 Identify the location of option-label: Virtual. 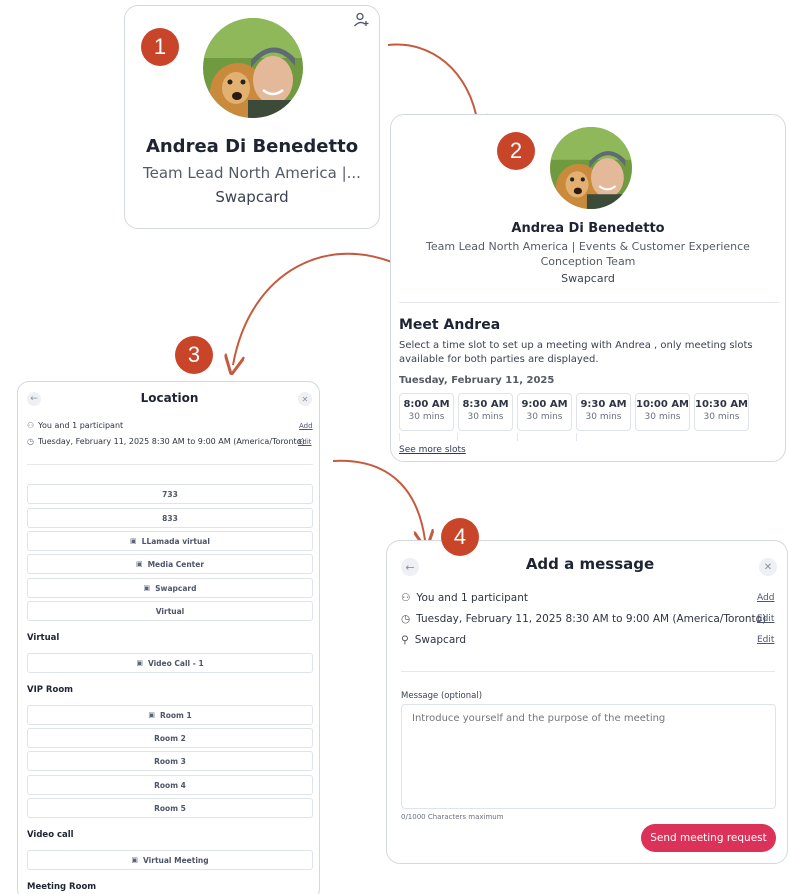
(170, 611).